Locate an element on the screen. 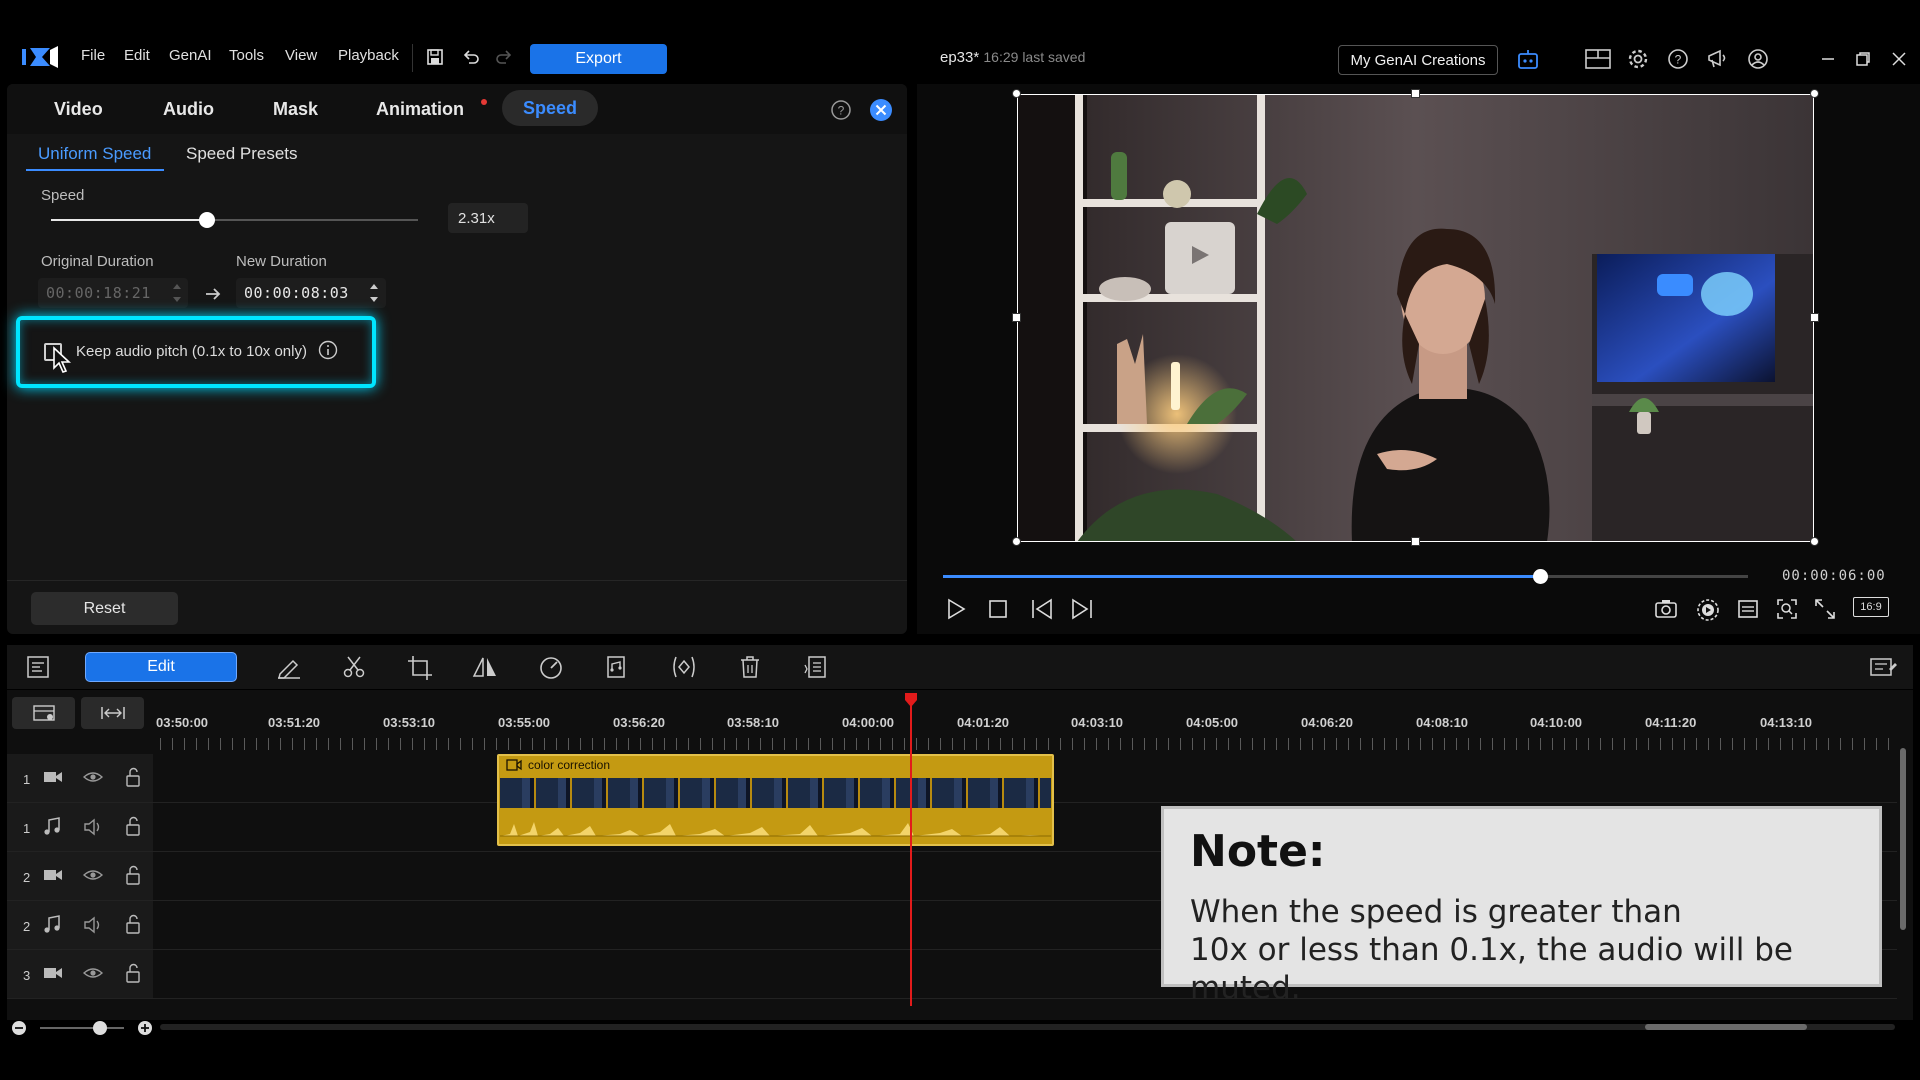  pen-icon is located at coordinates (289, 667).